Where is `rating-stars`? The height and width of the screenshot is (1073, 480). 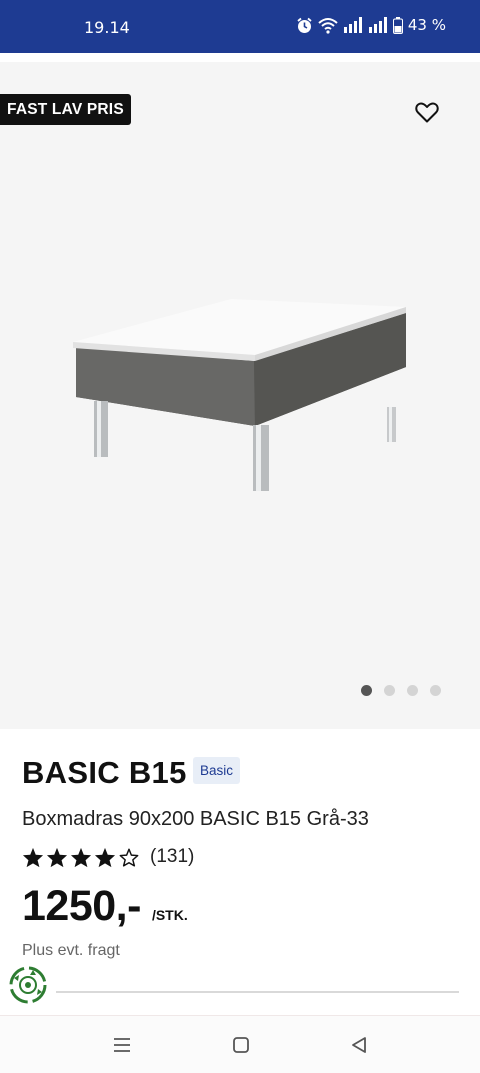 rating-stars is located at coordinates (81, 857).